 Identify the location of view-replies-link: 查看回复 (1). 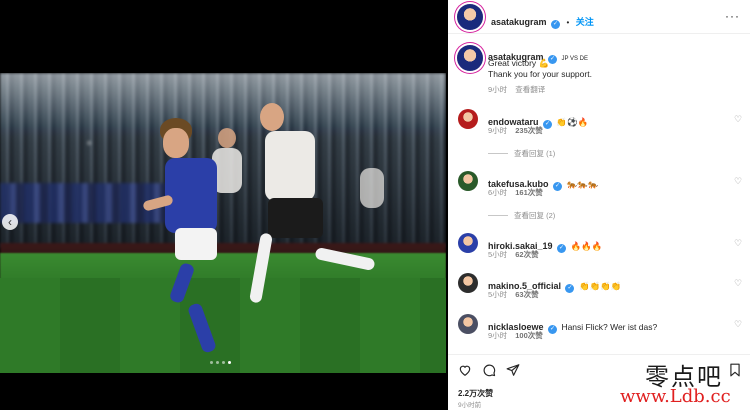
(521, 153).